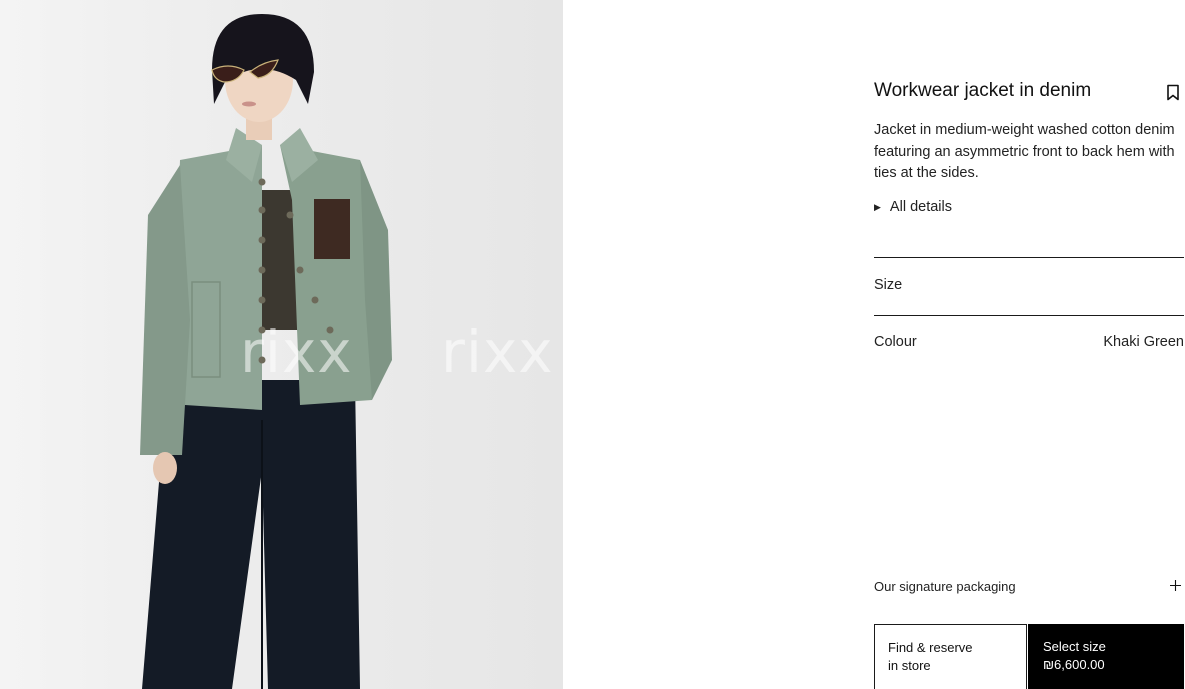 The image size is (1185, 689). What do you see at coordinates (1029, 315) in the screenshot?
I see `divider` at bounding box center [1029, 315].